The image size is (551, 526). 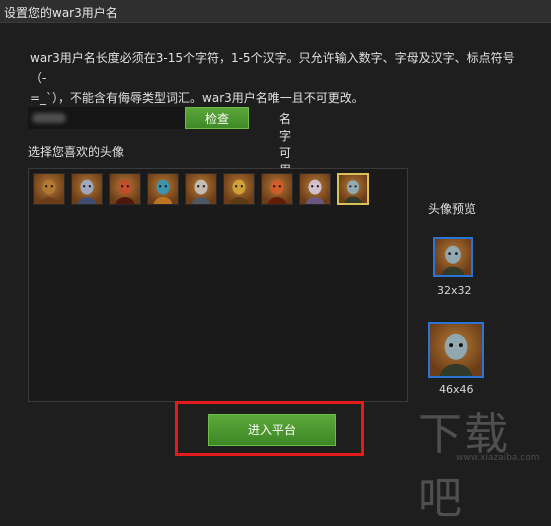 What do you see at coordinates (61, 13) in the screenshot?
I see `window-title: 设置您的war3用户名` at bounding box center [61, 13].